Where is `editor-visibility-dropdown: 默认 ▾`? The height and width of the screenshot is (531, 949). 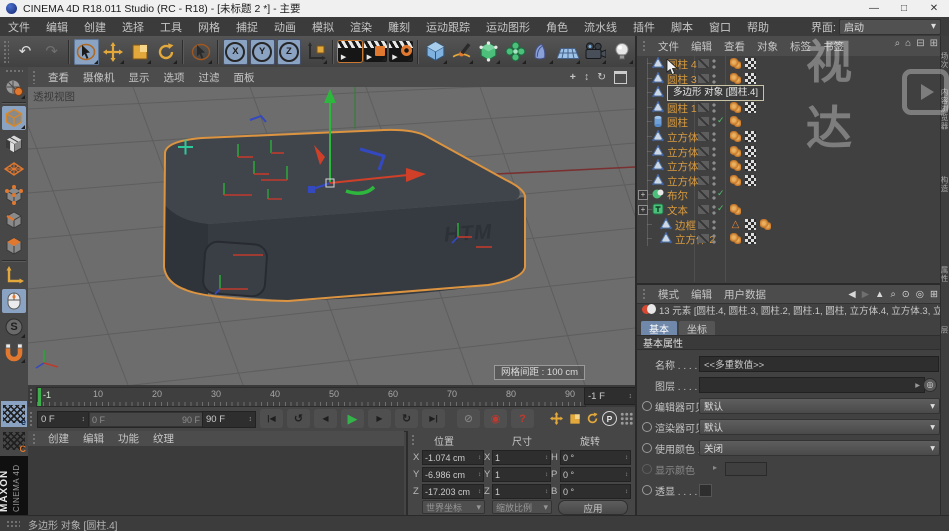 editor-visibility-dropdown: 默认 ▾ is located at coordinates (819, 406).